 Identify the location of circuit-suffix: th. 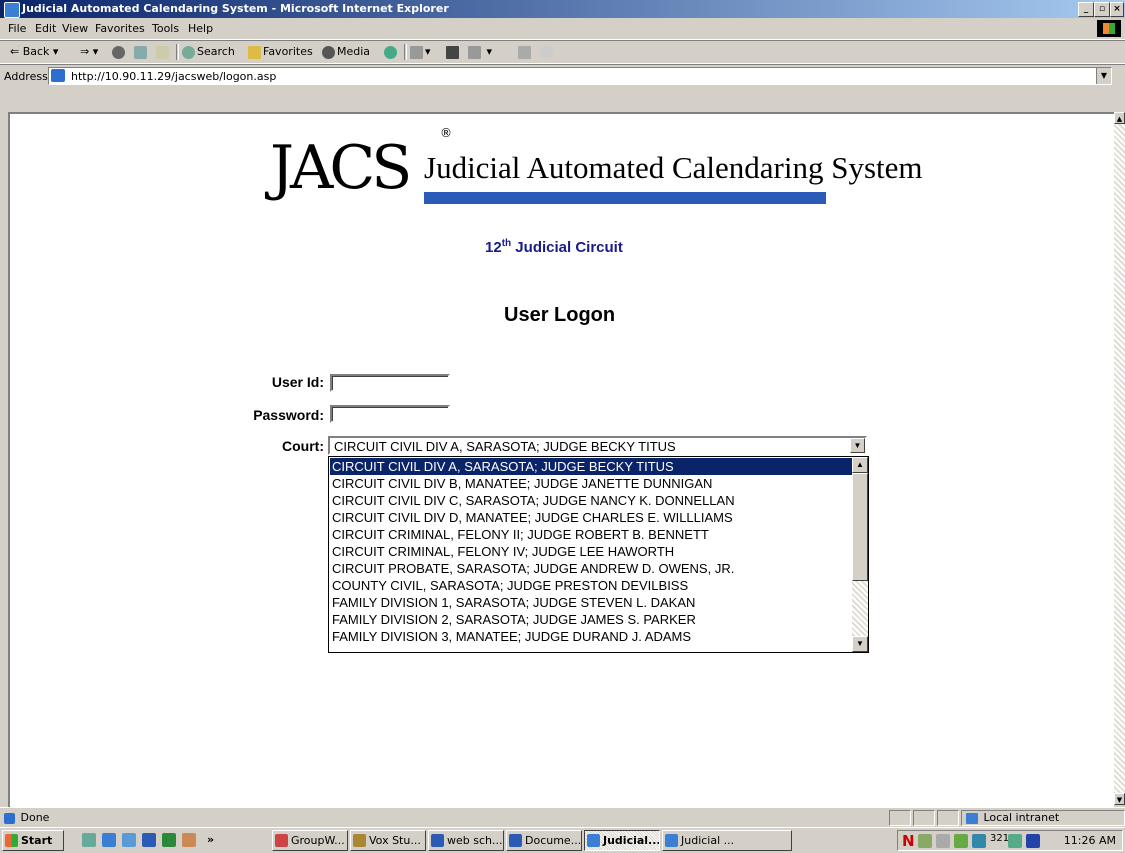
(506, 243).